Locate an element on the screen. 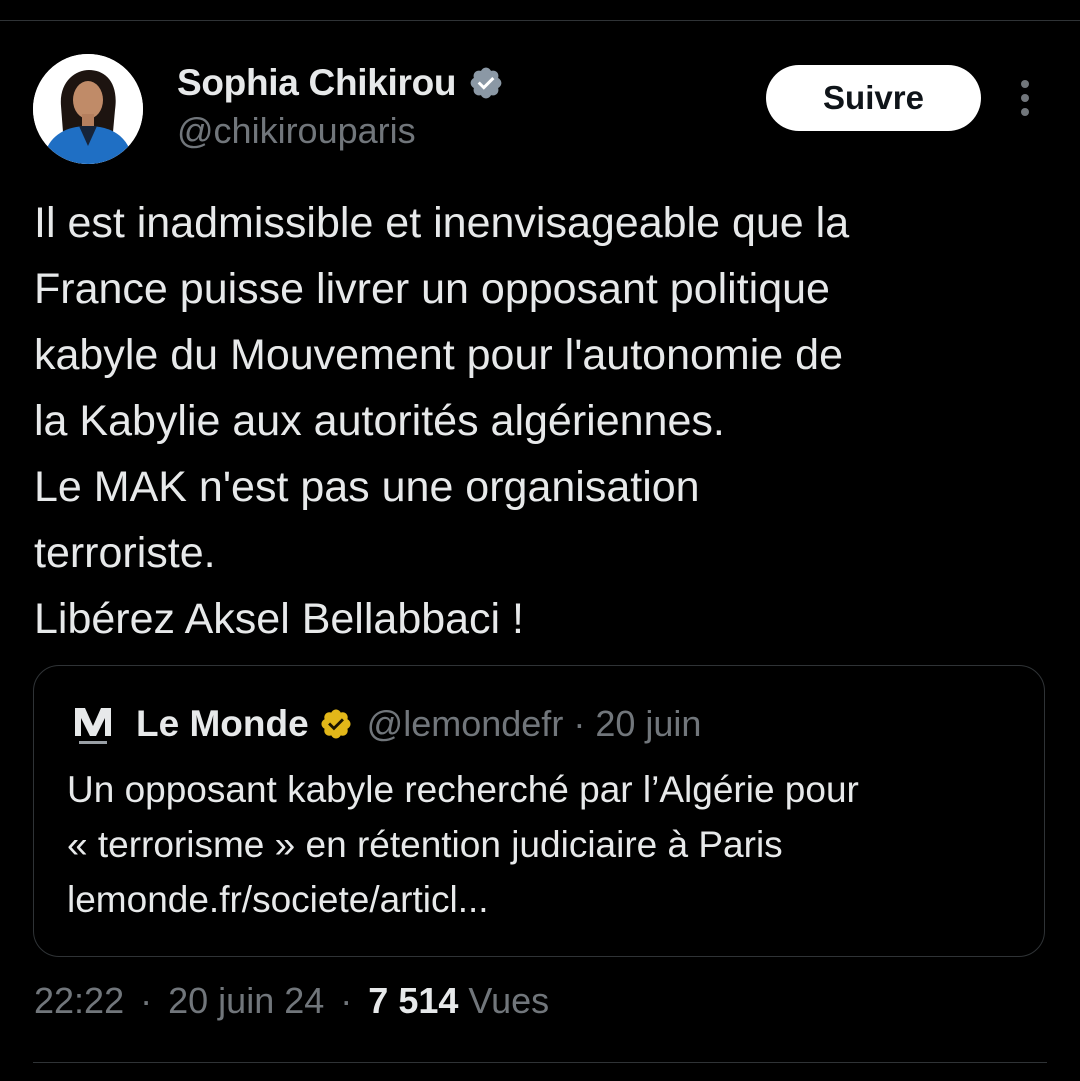 Image resolution: width=1080 pixels, height=1081 pixels. verified-badge-icon is located at coordinates (486, 83).